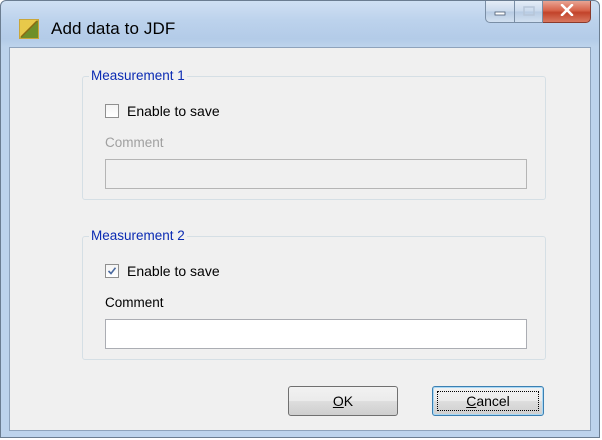  Describe the element at coordinates (173, 111) in the screenshot. I see `measurement1-enable-label: Enable to save` at that location.